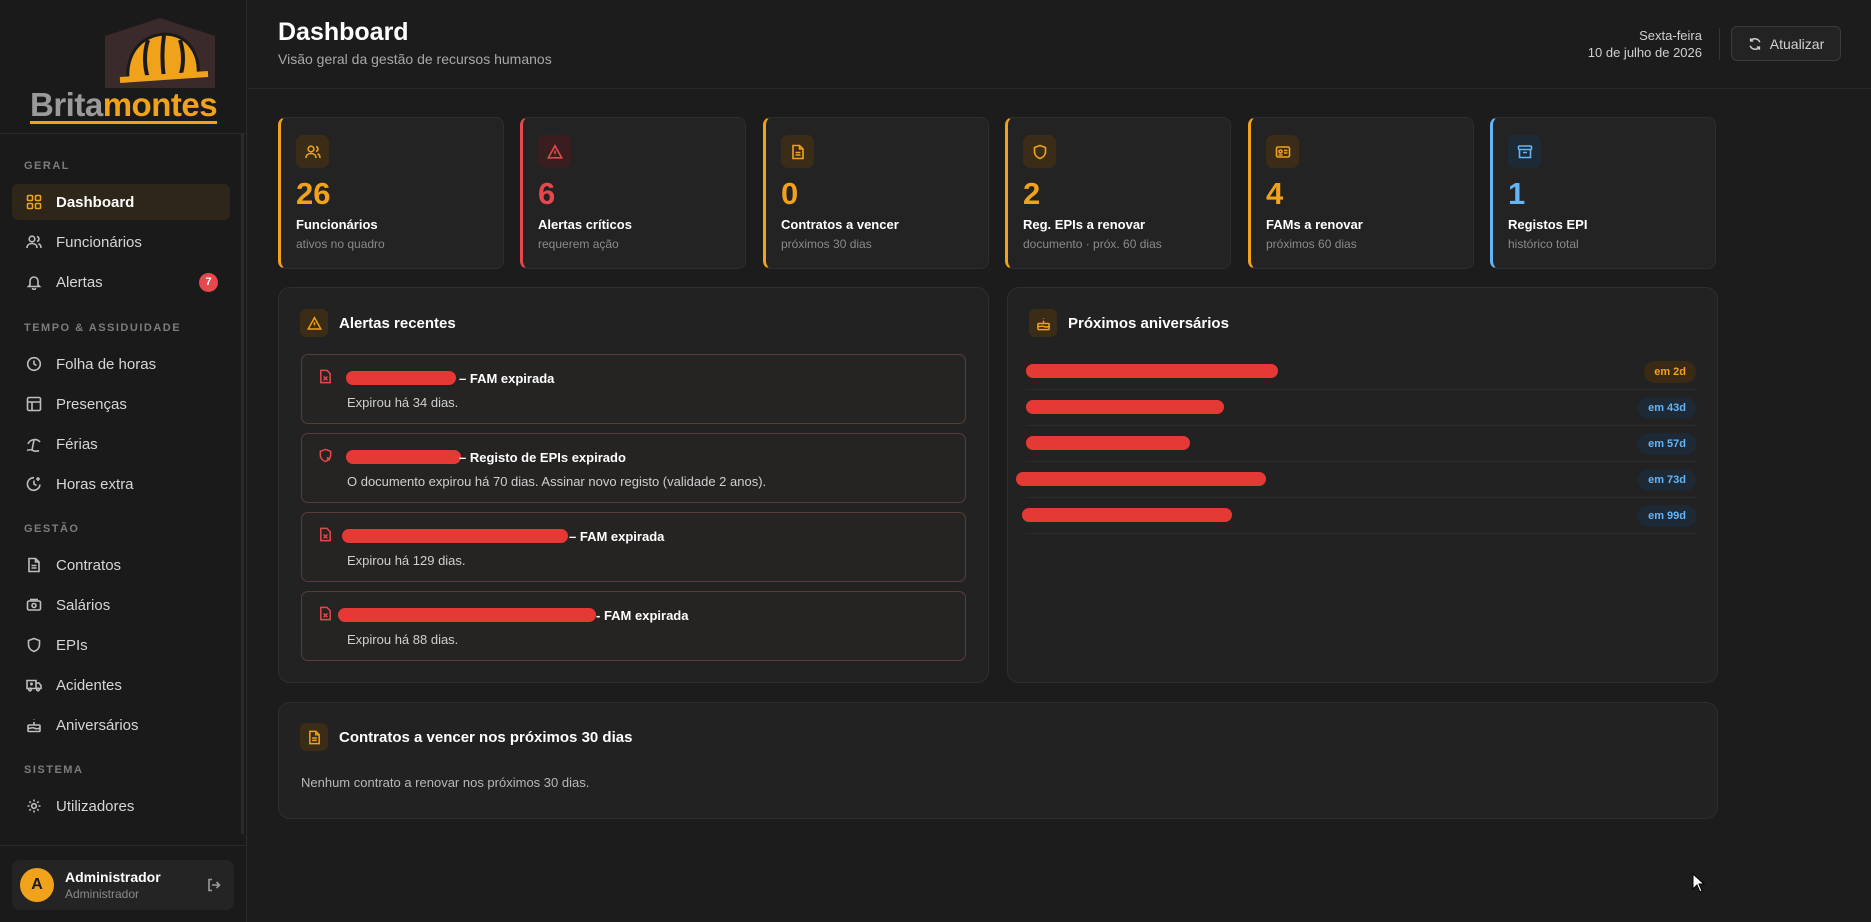 The width and height of the screenshot is (1871, 922). Describe the element at coordinates (876, 193) in the screenshot. I see `stat-card-contratos: 0 Contratos a vencer próximos 30 dias` at that location.